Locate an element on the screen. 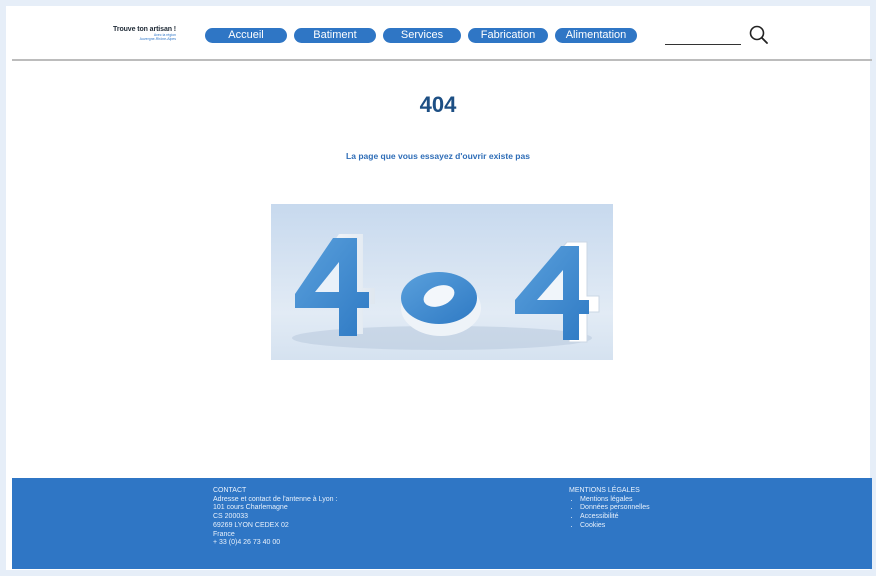 The image size is (876, 576). contact-line: 101 cours Charlemagne is located at coordinates (250, 508).